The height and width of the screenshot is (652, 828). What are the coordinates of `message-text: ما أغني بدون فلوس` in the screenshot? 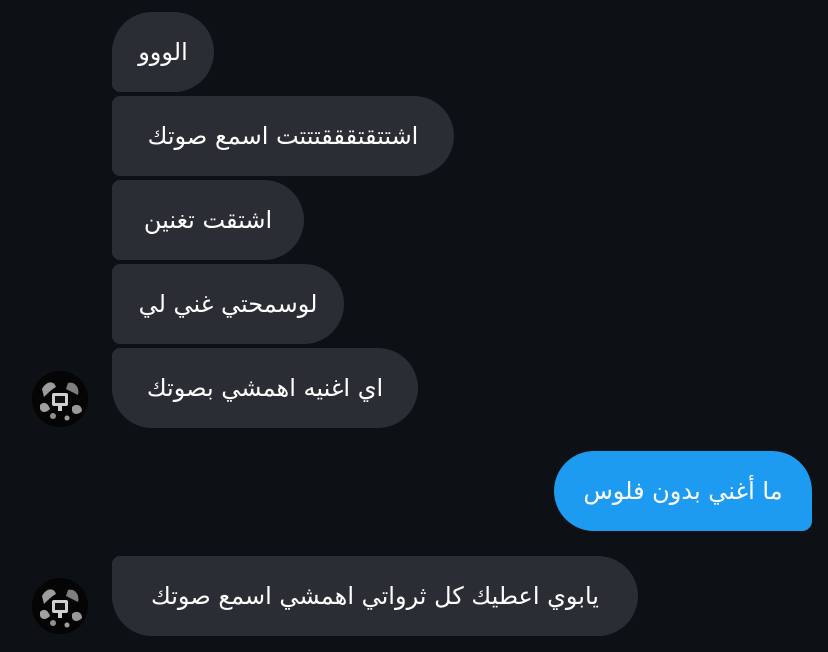 It's located at (683, 491).